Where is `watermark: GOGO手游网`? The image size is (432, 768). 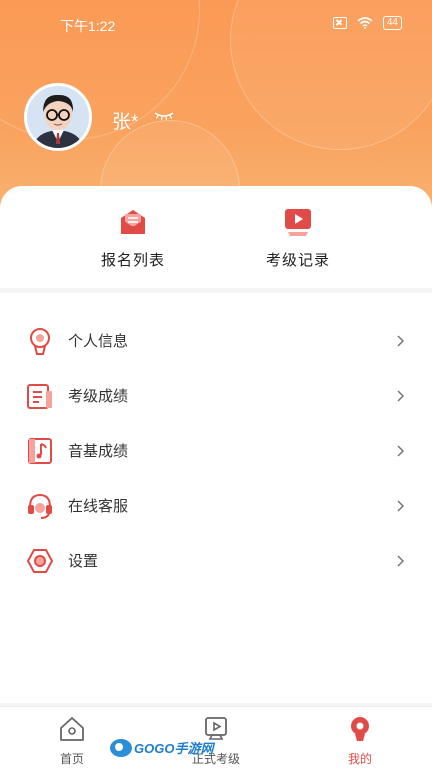
watermark: GOGO手游网 is located at coordinates (161, 747).